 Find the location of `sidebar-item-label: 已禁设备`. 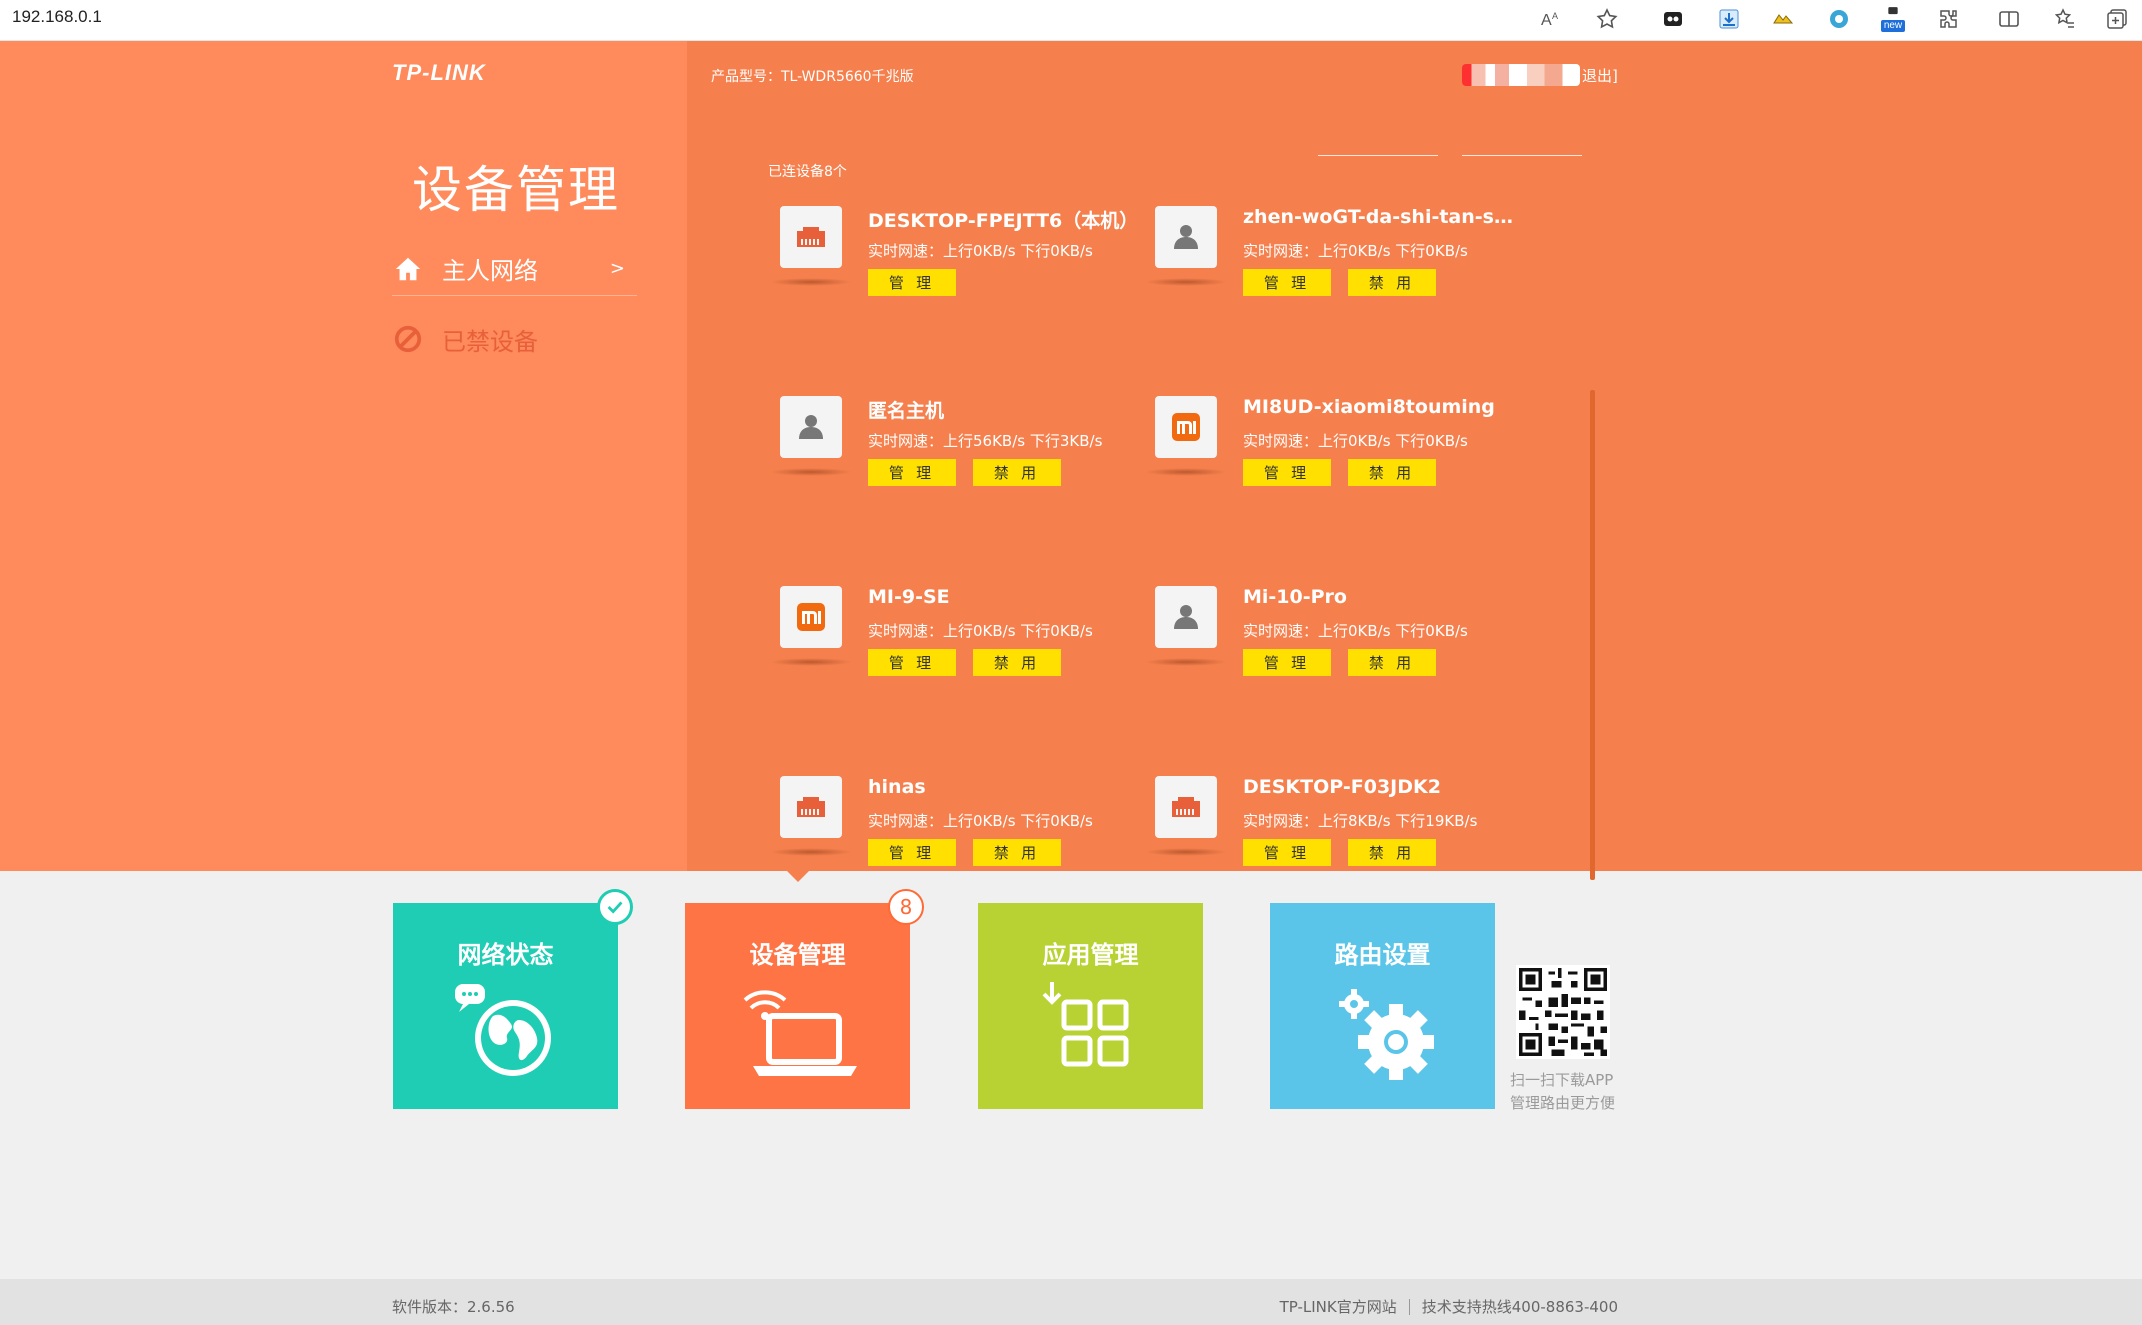

sidebar-item-label: 已禁设备 is located at coordinates (490, 341).